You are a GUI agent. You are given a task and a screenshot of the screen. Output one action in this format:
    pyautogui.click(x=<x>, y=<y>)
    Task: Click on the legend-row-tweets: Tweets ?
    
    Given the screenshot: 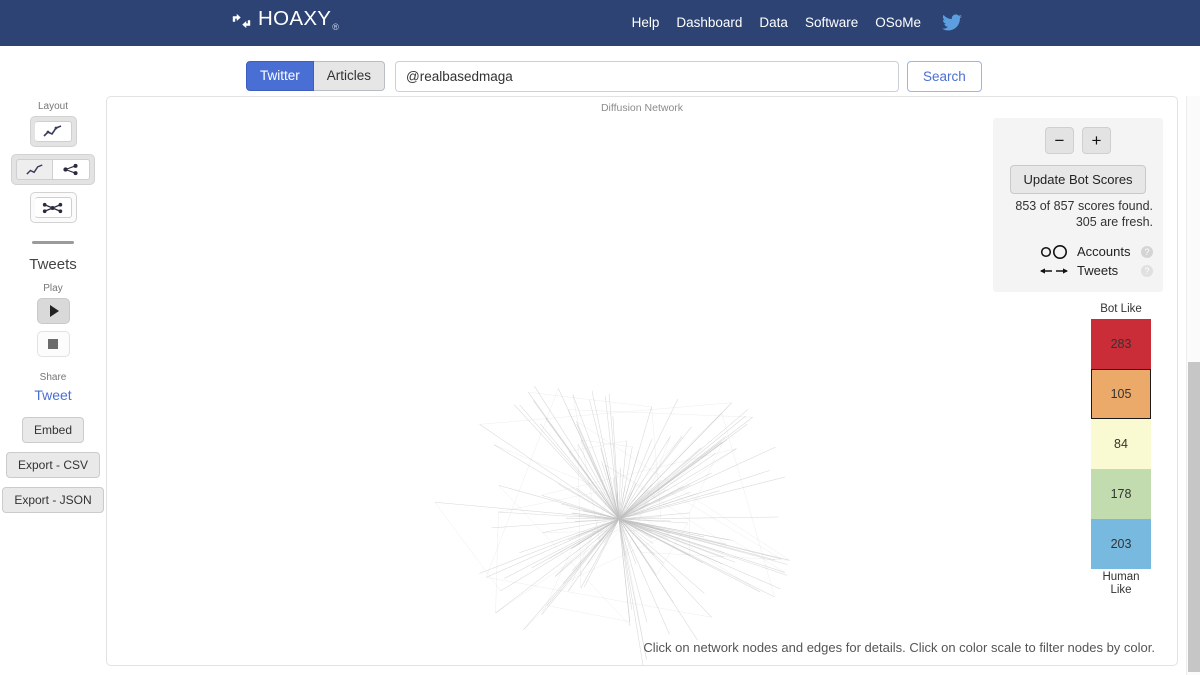 What is the action you would take?
    pyautogui.click(x=1078, y=270)
    